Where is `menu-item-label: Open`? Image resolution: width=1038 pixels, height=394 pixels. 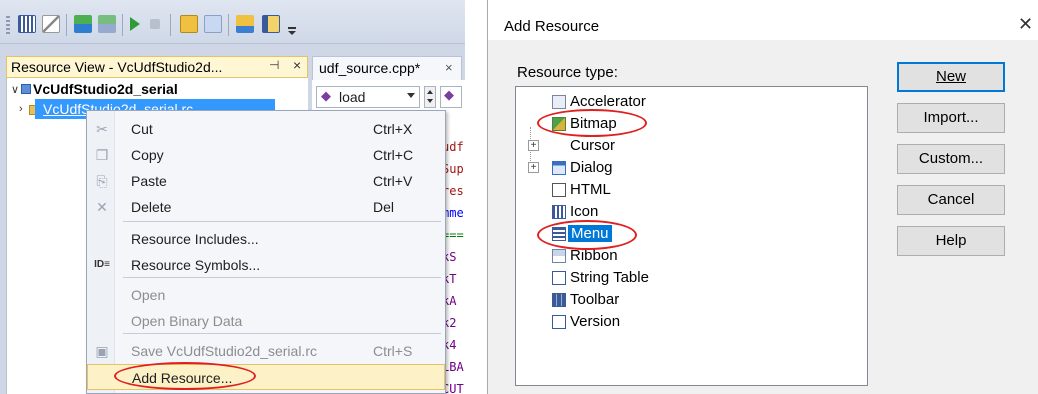
menu-item-label: Open is located at coordinates (148, 295).